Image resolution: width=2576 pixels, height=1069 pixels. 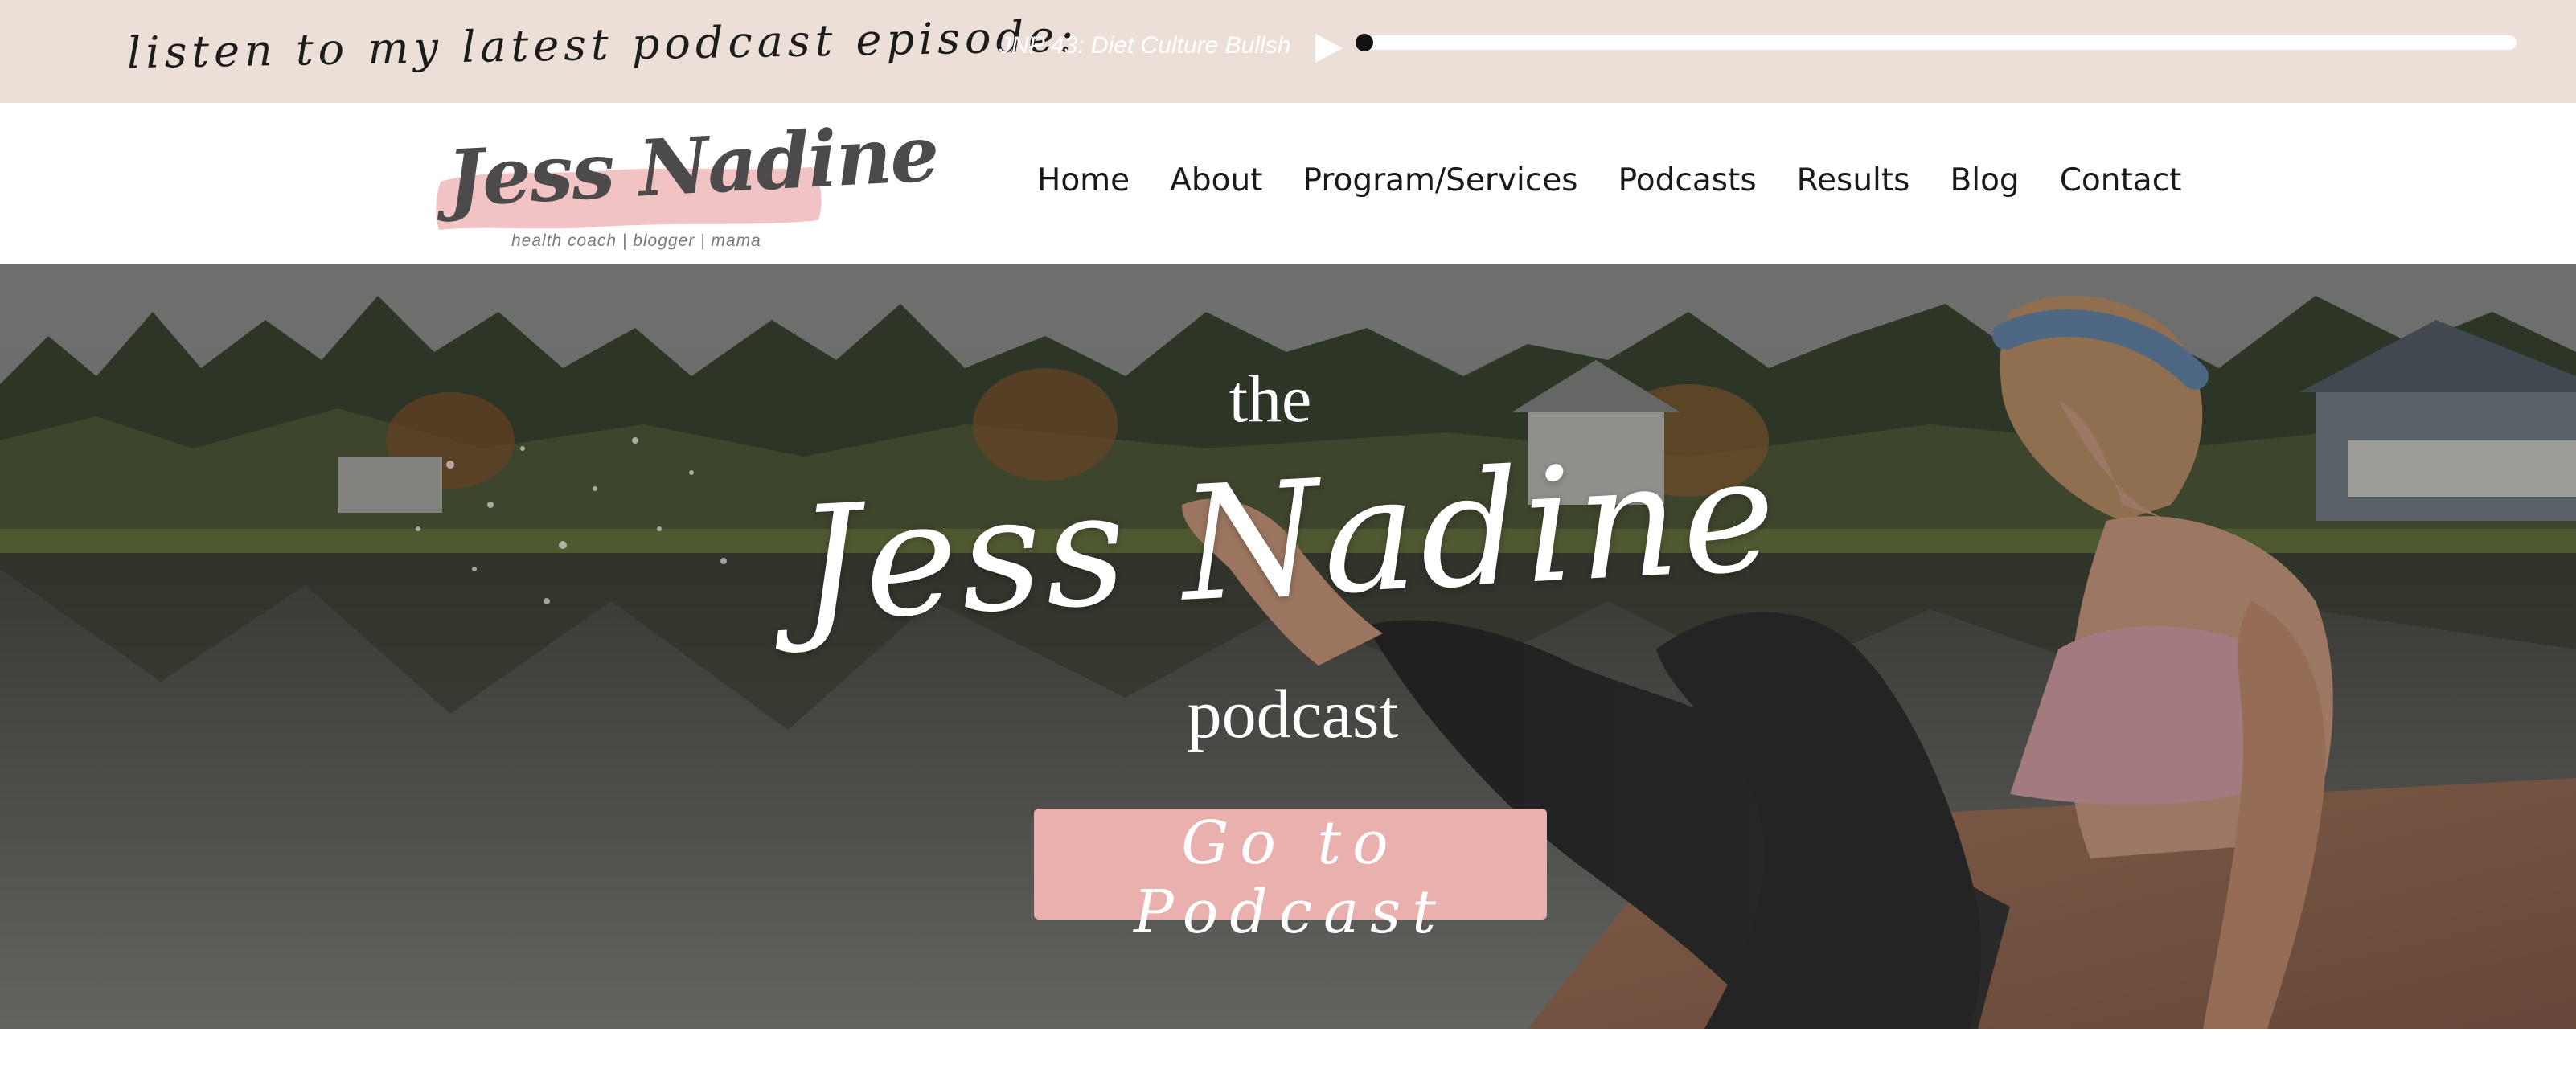 What do you see at coordinates (1984, 180) in the screenshot?
I see `nav-blog: Blog` at bounding box center [1984, 180].